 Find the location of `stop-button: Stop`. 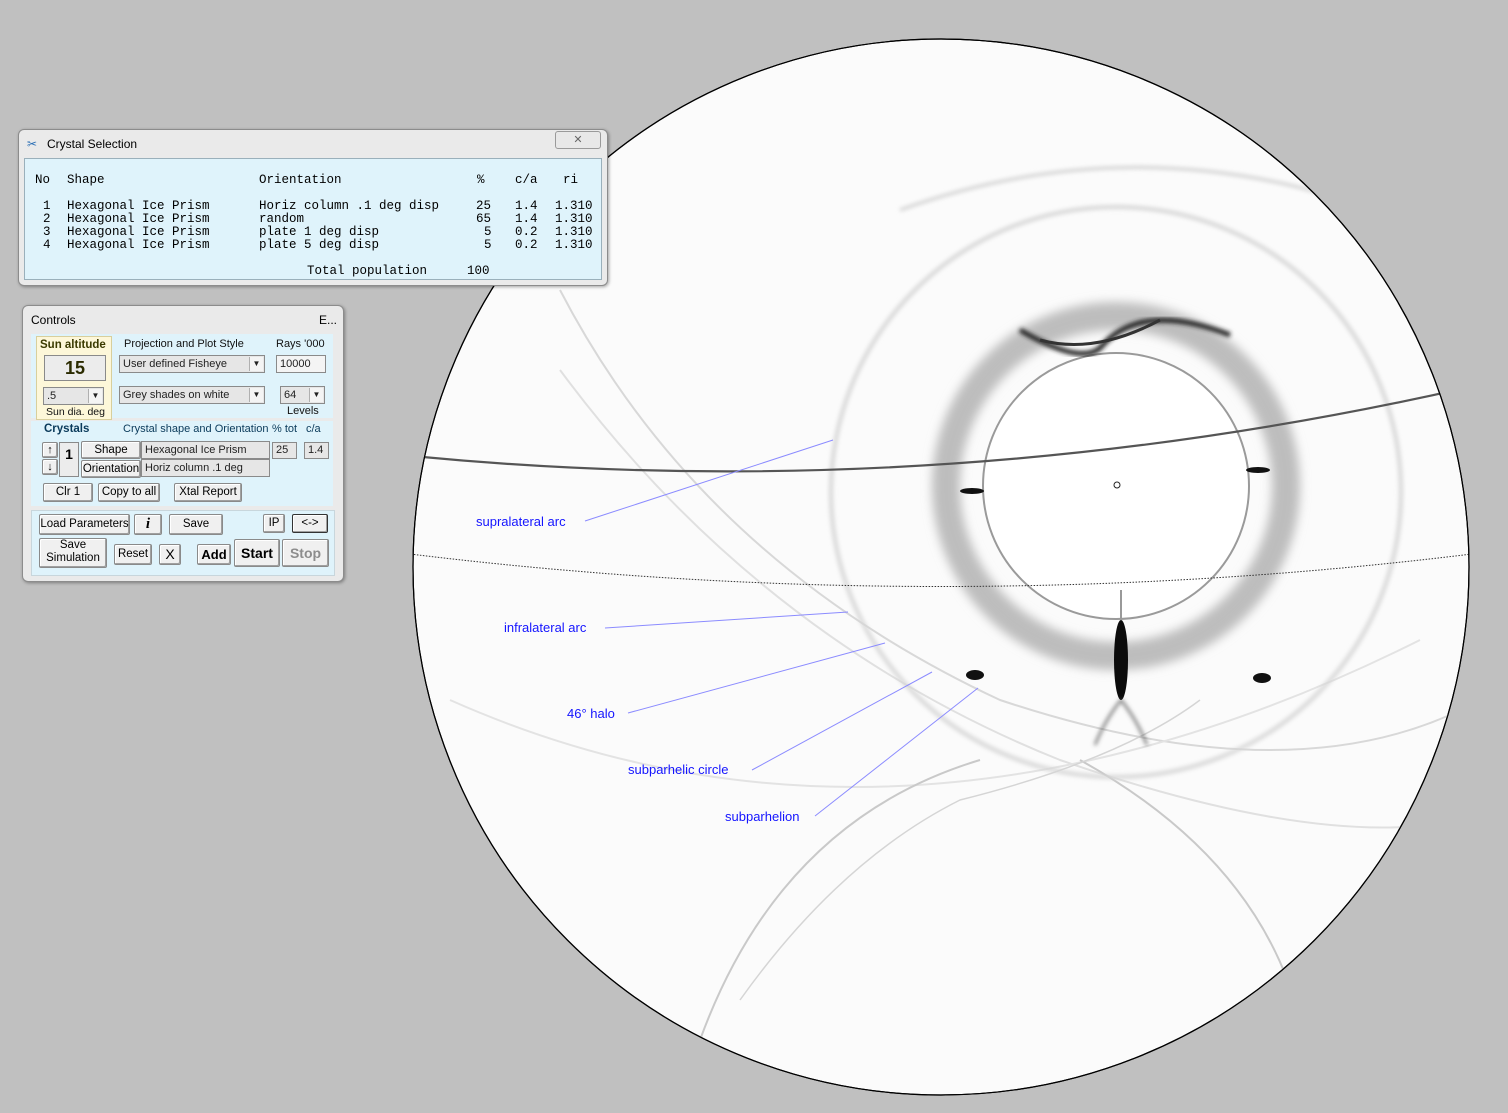

stop-button: Stop is located at coordinates (305, 553).